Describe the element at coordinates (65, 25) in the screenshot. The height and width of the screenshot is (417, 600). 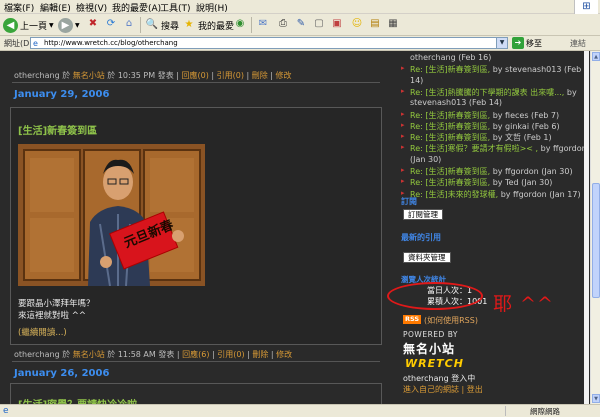
I see `forward-arrow-icon: ▶` at that location.